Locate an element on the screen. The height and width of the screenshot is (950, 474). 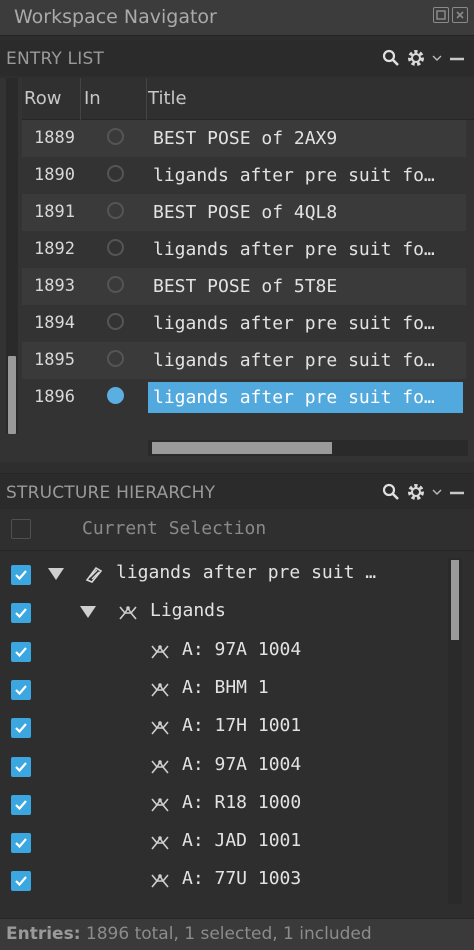
tree-node: A: BHM 1 is located at coordinates (225, 690).